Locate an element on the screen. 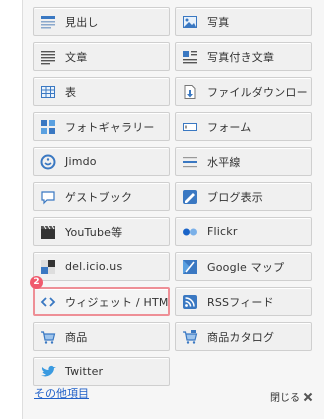 The image size is (324, 419). photo-icon is located at coordinates (190, 21).